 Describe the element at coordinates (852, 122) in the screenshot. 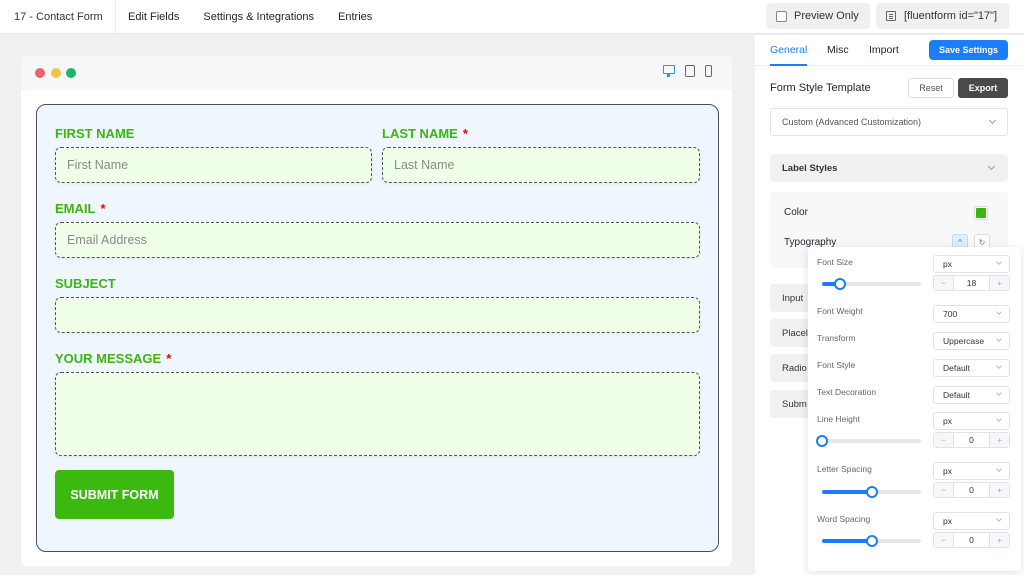

I see `style-template-value: Custom (Advanced Customization)` at that location.